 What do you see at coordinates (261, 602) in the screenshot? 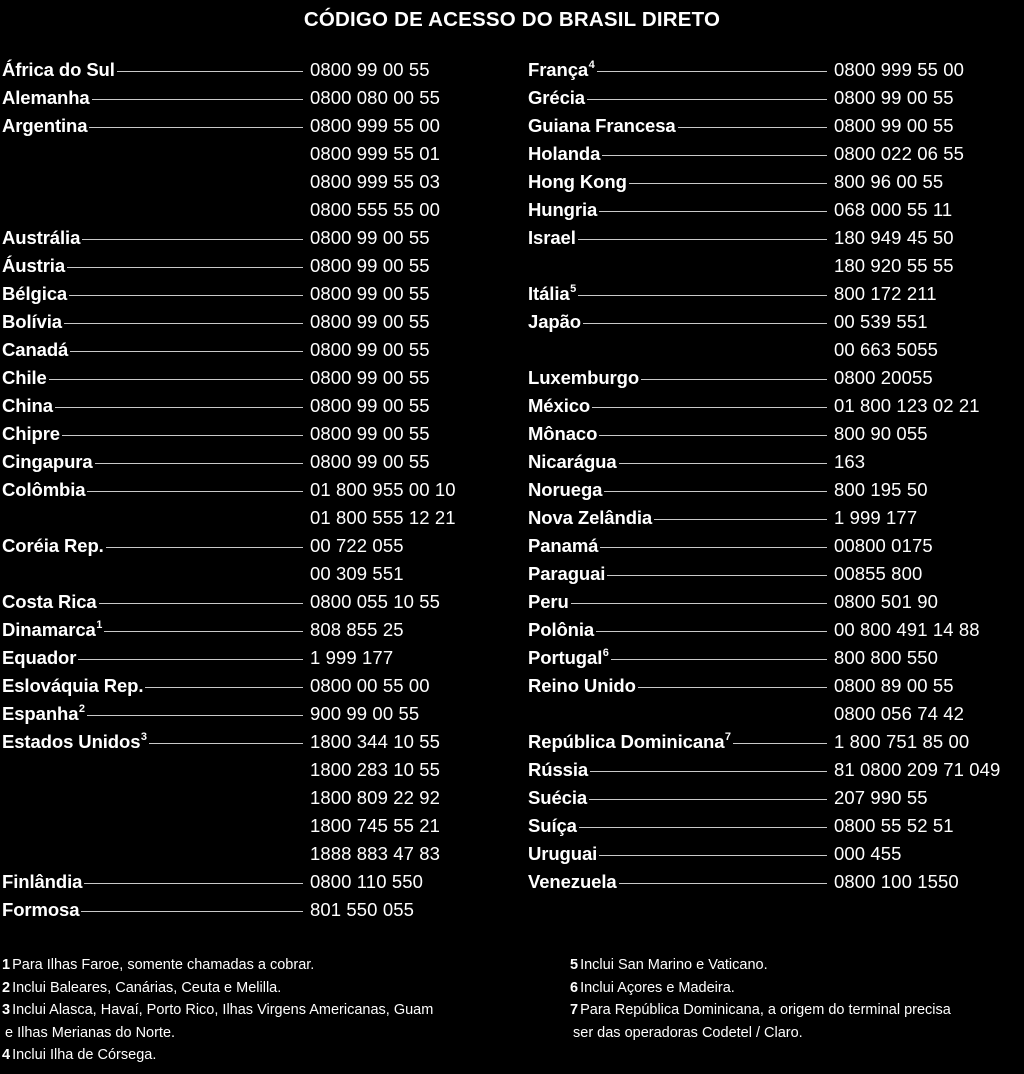
I see `country-row: Costa Rica 0800 055 10 55` at bounding box center [261, 602].